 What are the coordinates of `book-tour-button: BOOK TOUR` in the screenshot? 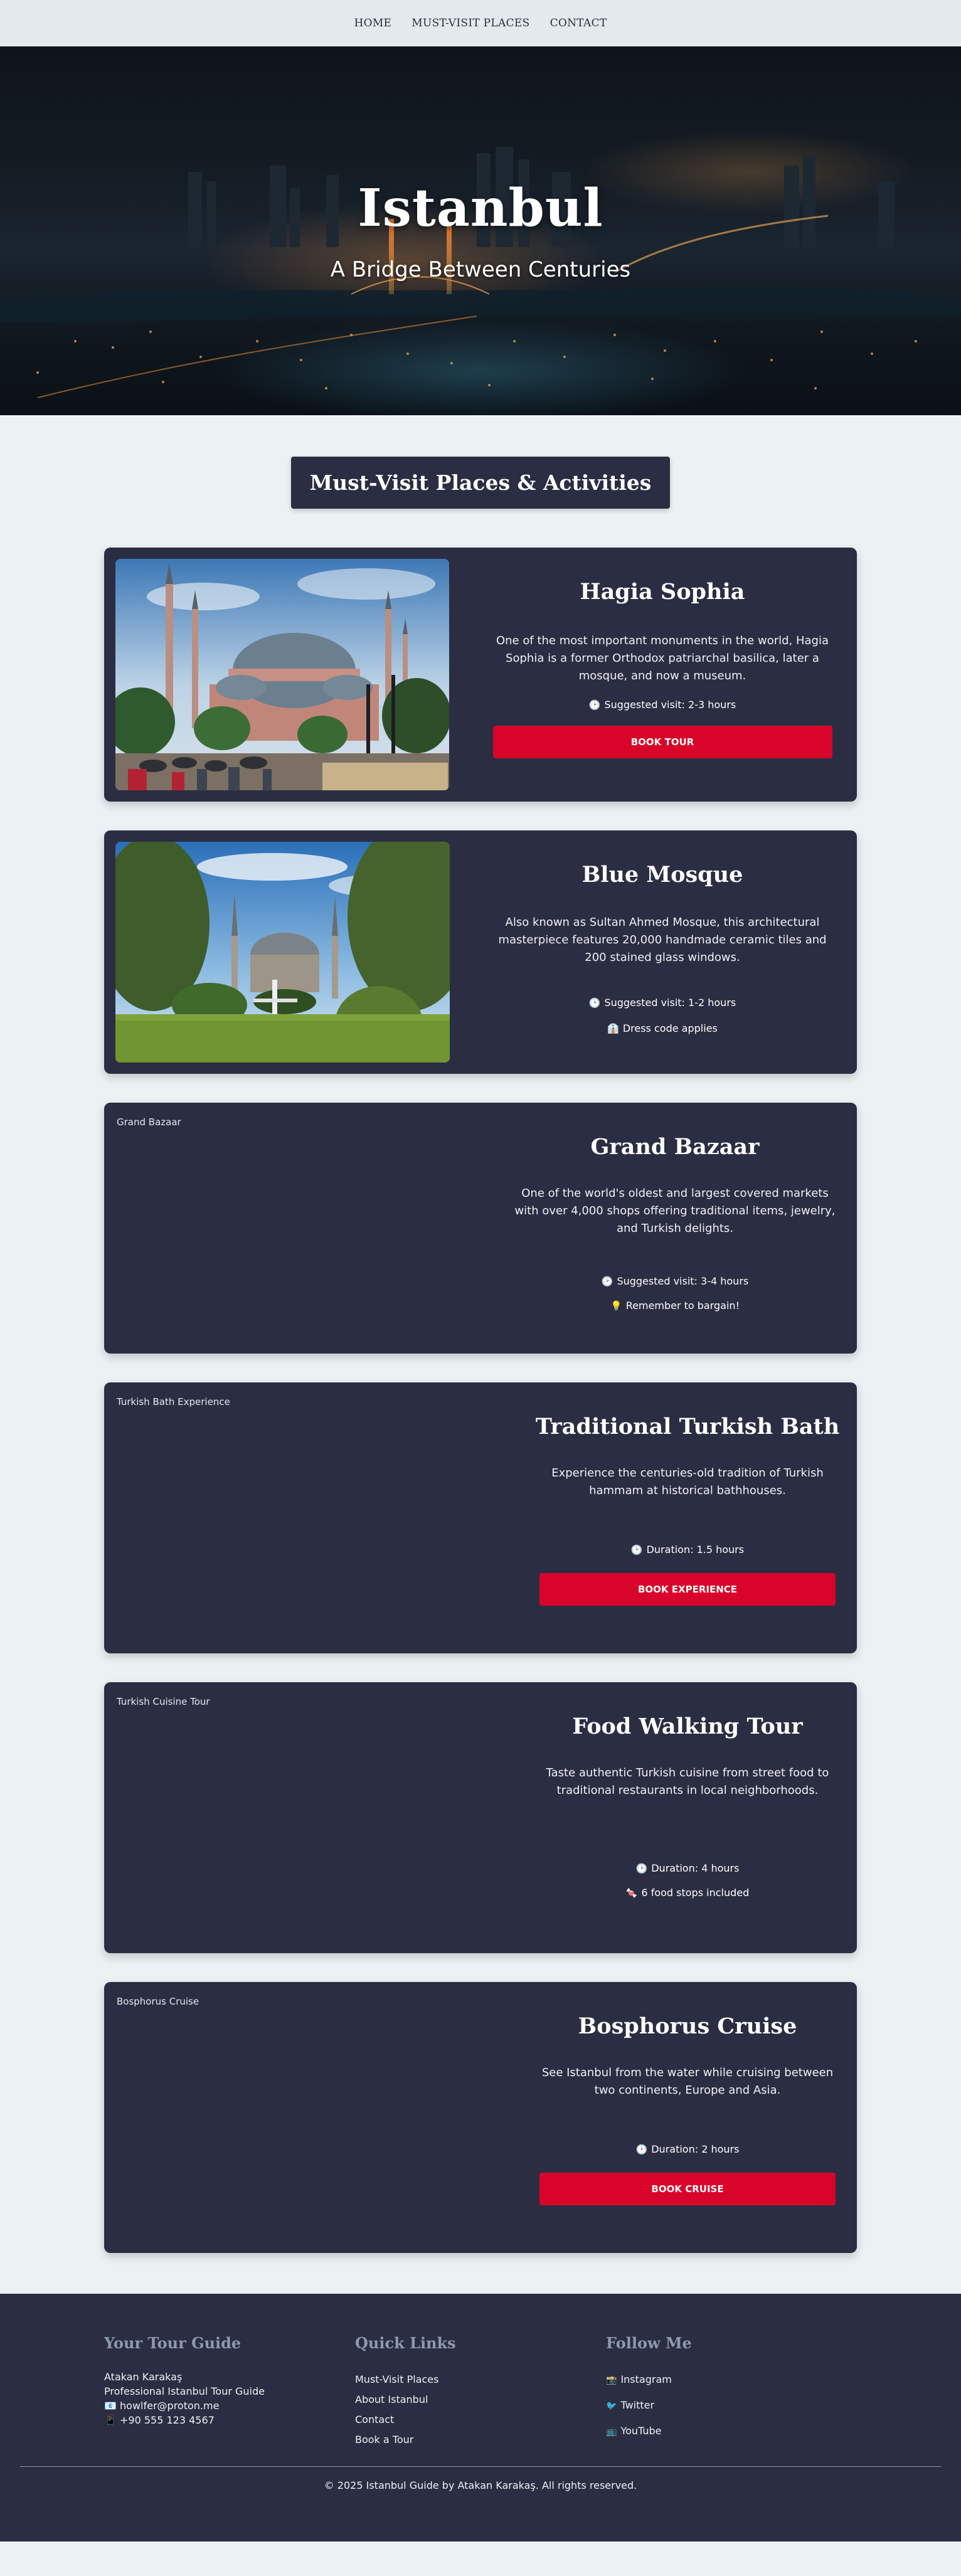 It's located at (662, 742).